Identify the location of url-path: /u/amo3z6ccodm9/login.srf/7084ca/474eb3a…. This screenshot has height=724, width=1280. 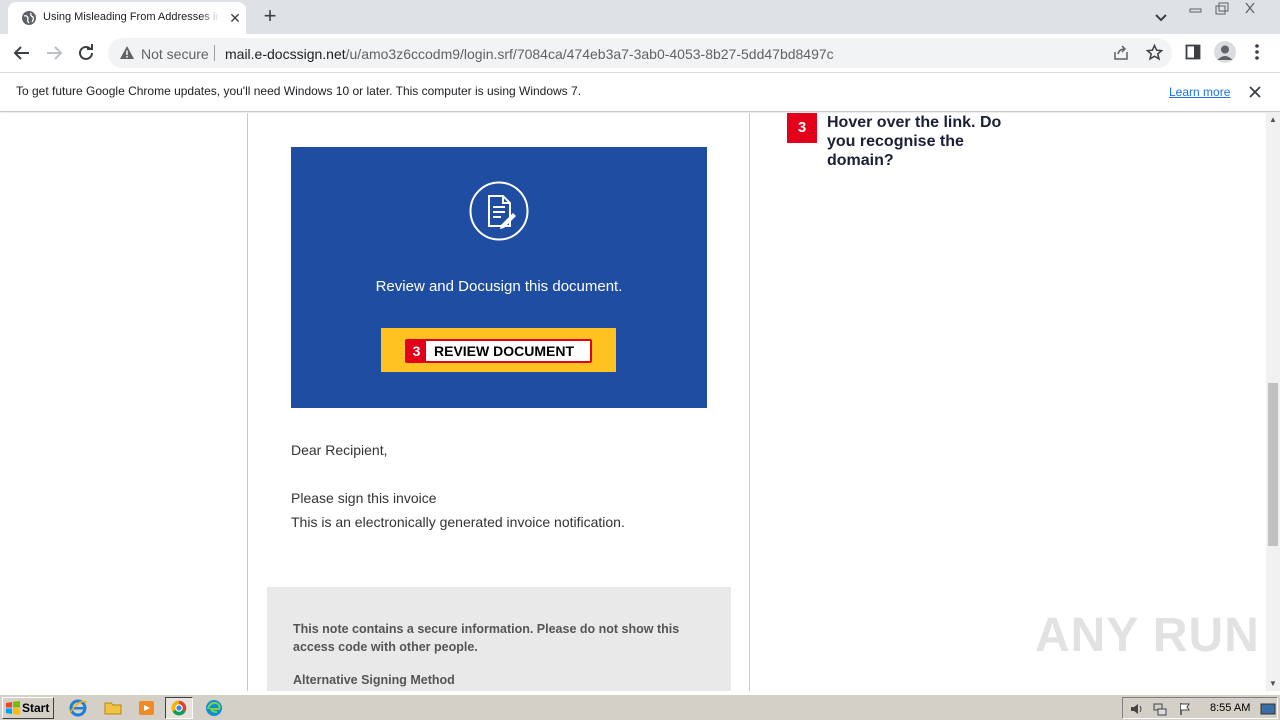
(589, 54).